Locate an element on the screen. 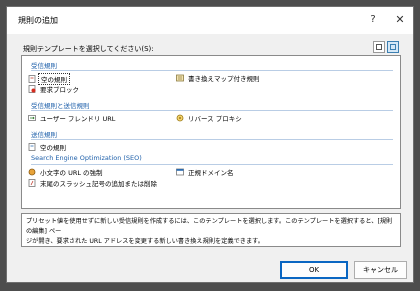 The height and width of the screenshot is (291, 420). template-item-label: 正規ドメイン名 is located at coordinates (211, 173).